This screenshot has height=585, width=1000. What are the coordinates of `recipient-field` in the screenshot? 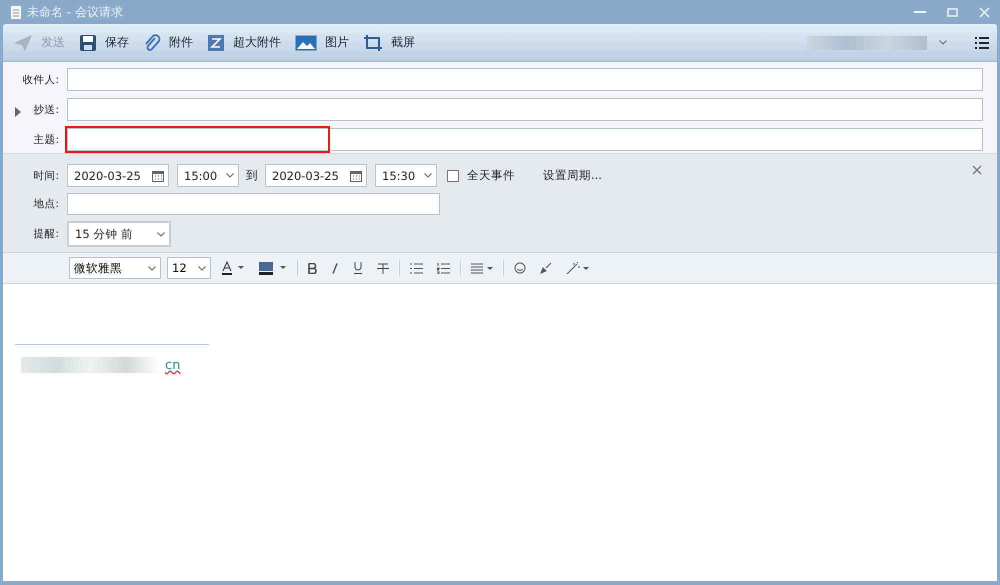 It's located at (525, 79).